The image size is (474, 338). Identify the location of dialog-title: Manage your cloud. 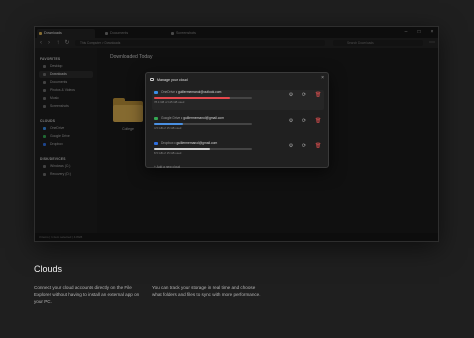
(172, 80).